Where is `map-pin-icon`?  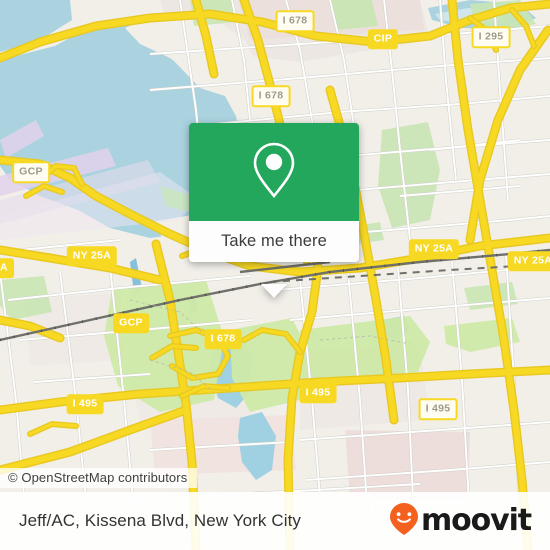 map-pin-icon is located at coordinates (274, 172).